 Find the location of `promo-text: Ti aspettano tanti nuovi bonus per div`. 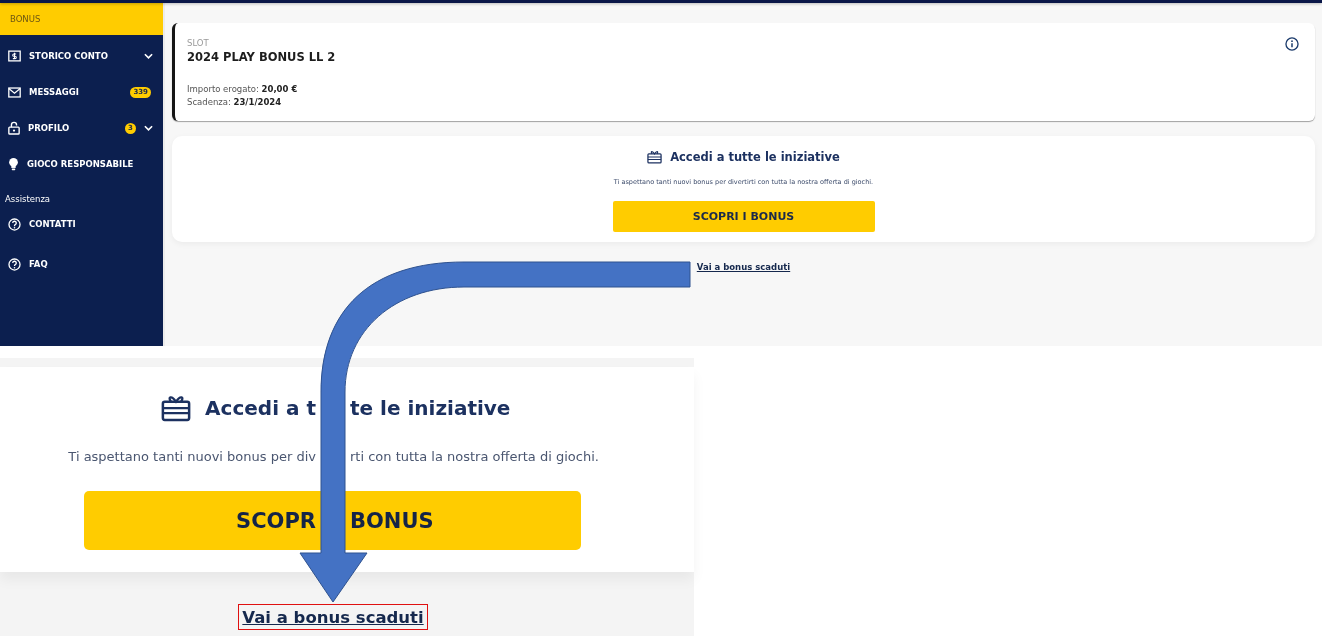

promo-text: Ti aspettano tanti nuovi bonus per div is located at coordinates (192, 456).